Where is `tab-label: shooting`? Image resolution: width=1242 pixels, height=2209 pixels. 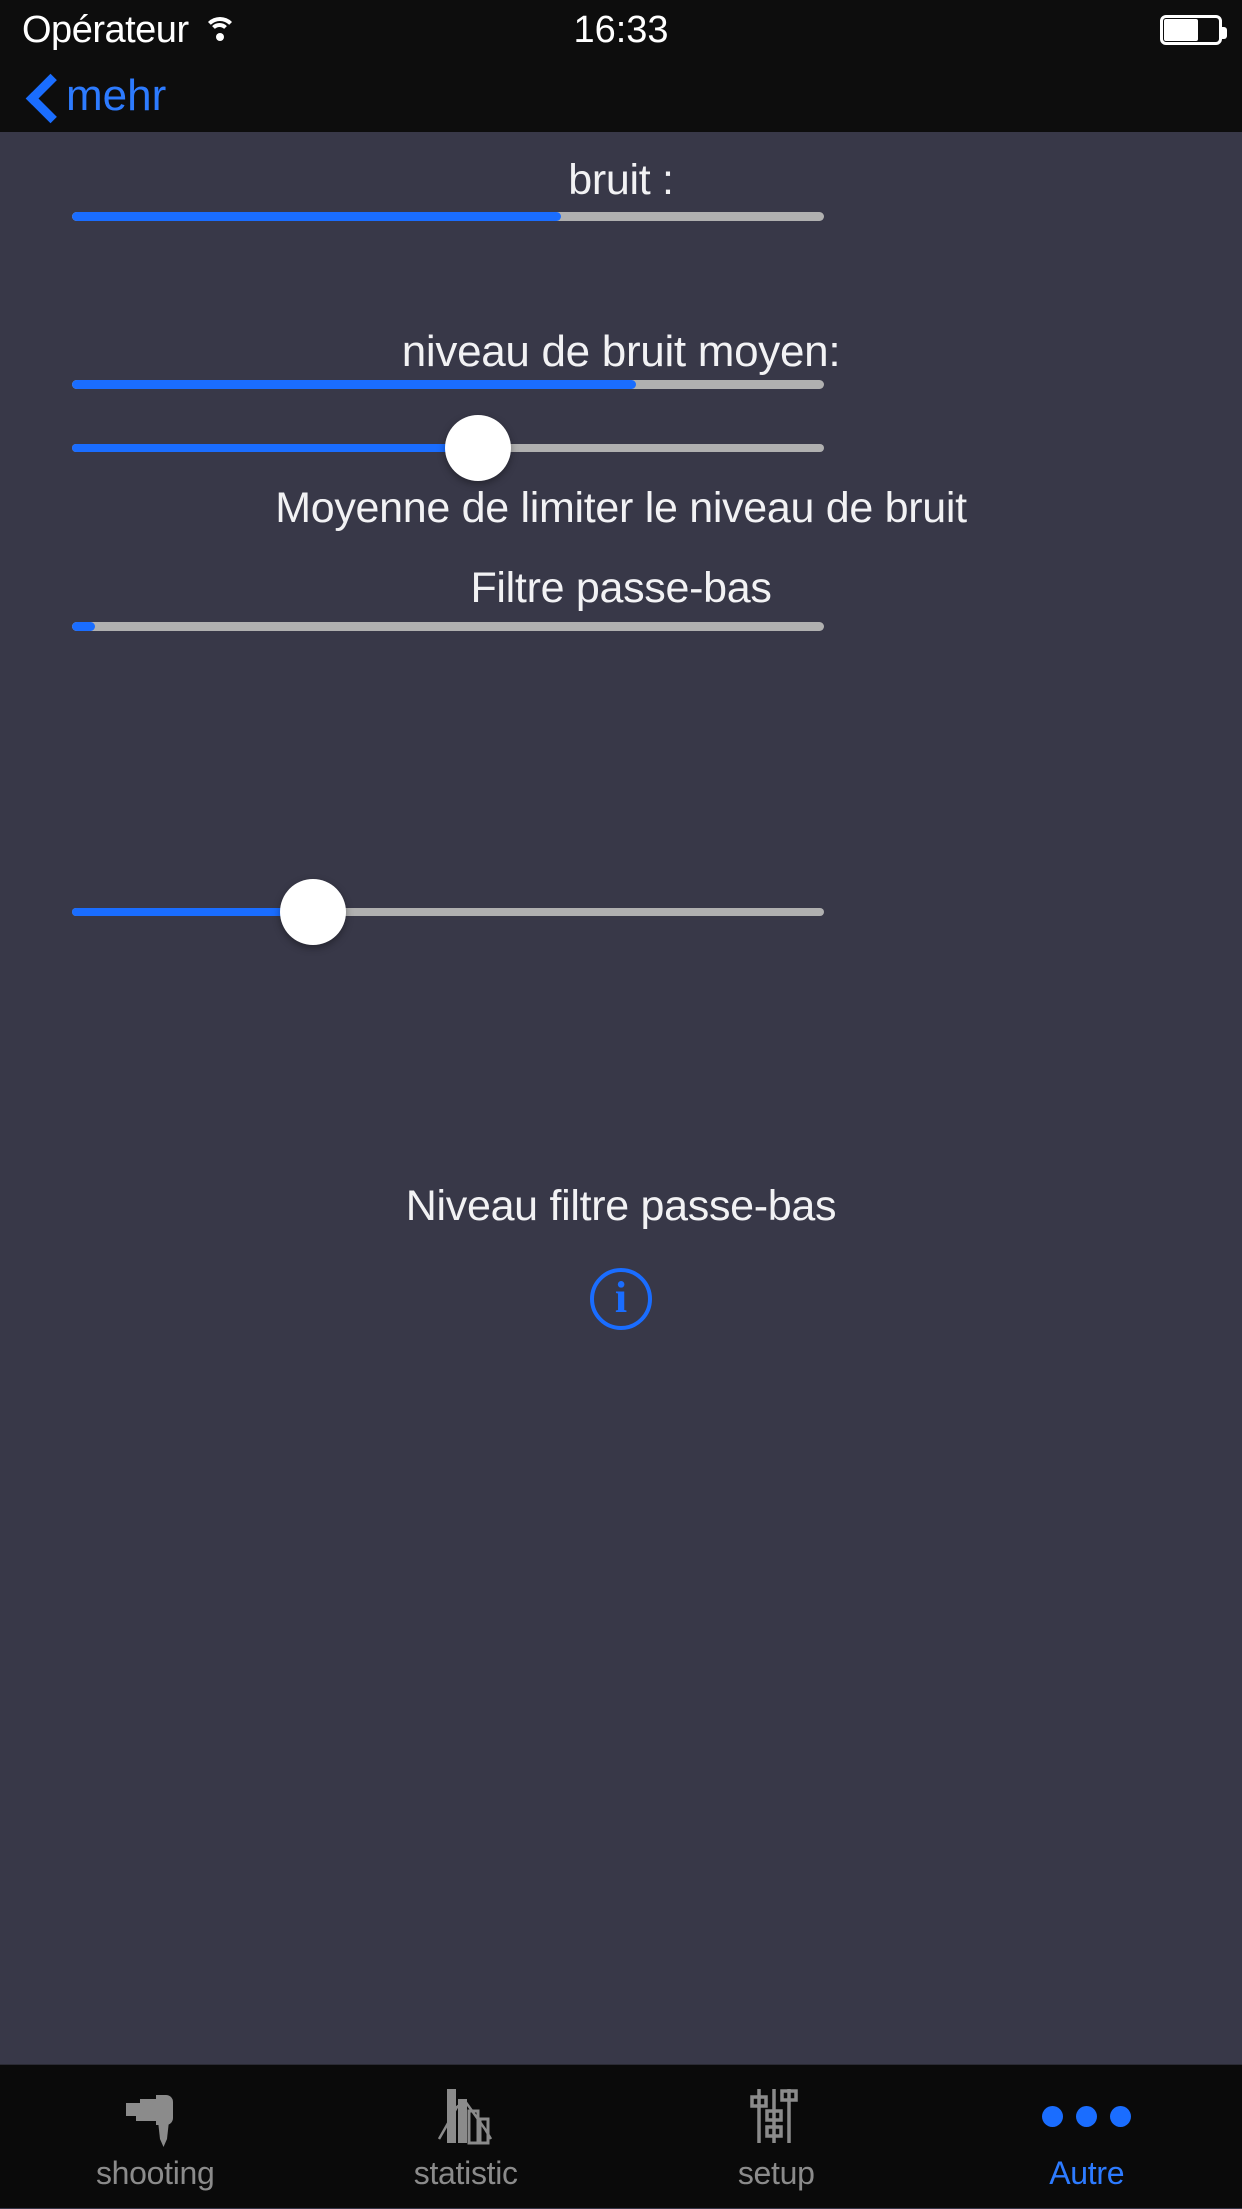 tab-label: shooting is located at coordinates (155, 2173).